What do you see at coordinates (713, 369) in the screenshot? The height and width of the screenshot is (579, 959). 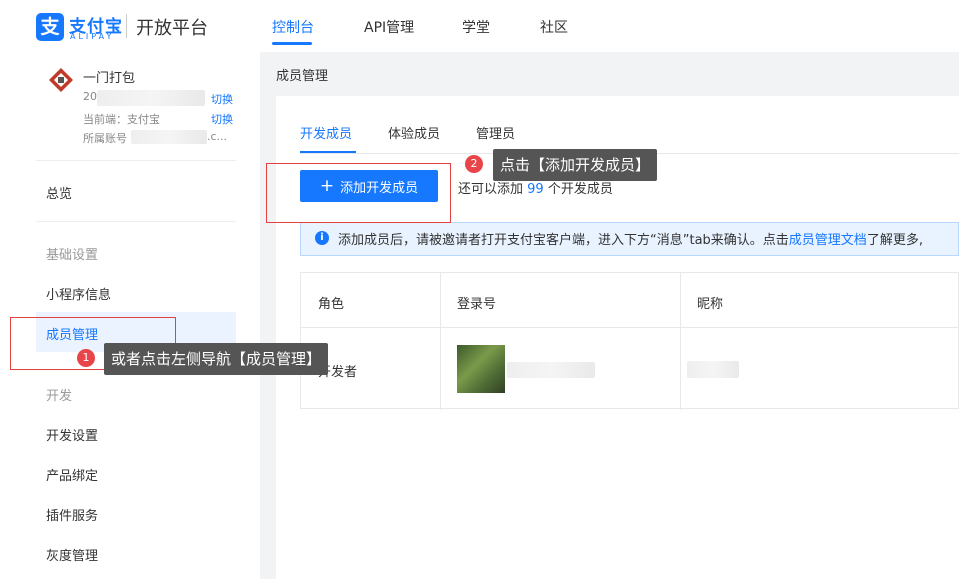 I see `nickname-redacted` at bounding box center [713, 369].